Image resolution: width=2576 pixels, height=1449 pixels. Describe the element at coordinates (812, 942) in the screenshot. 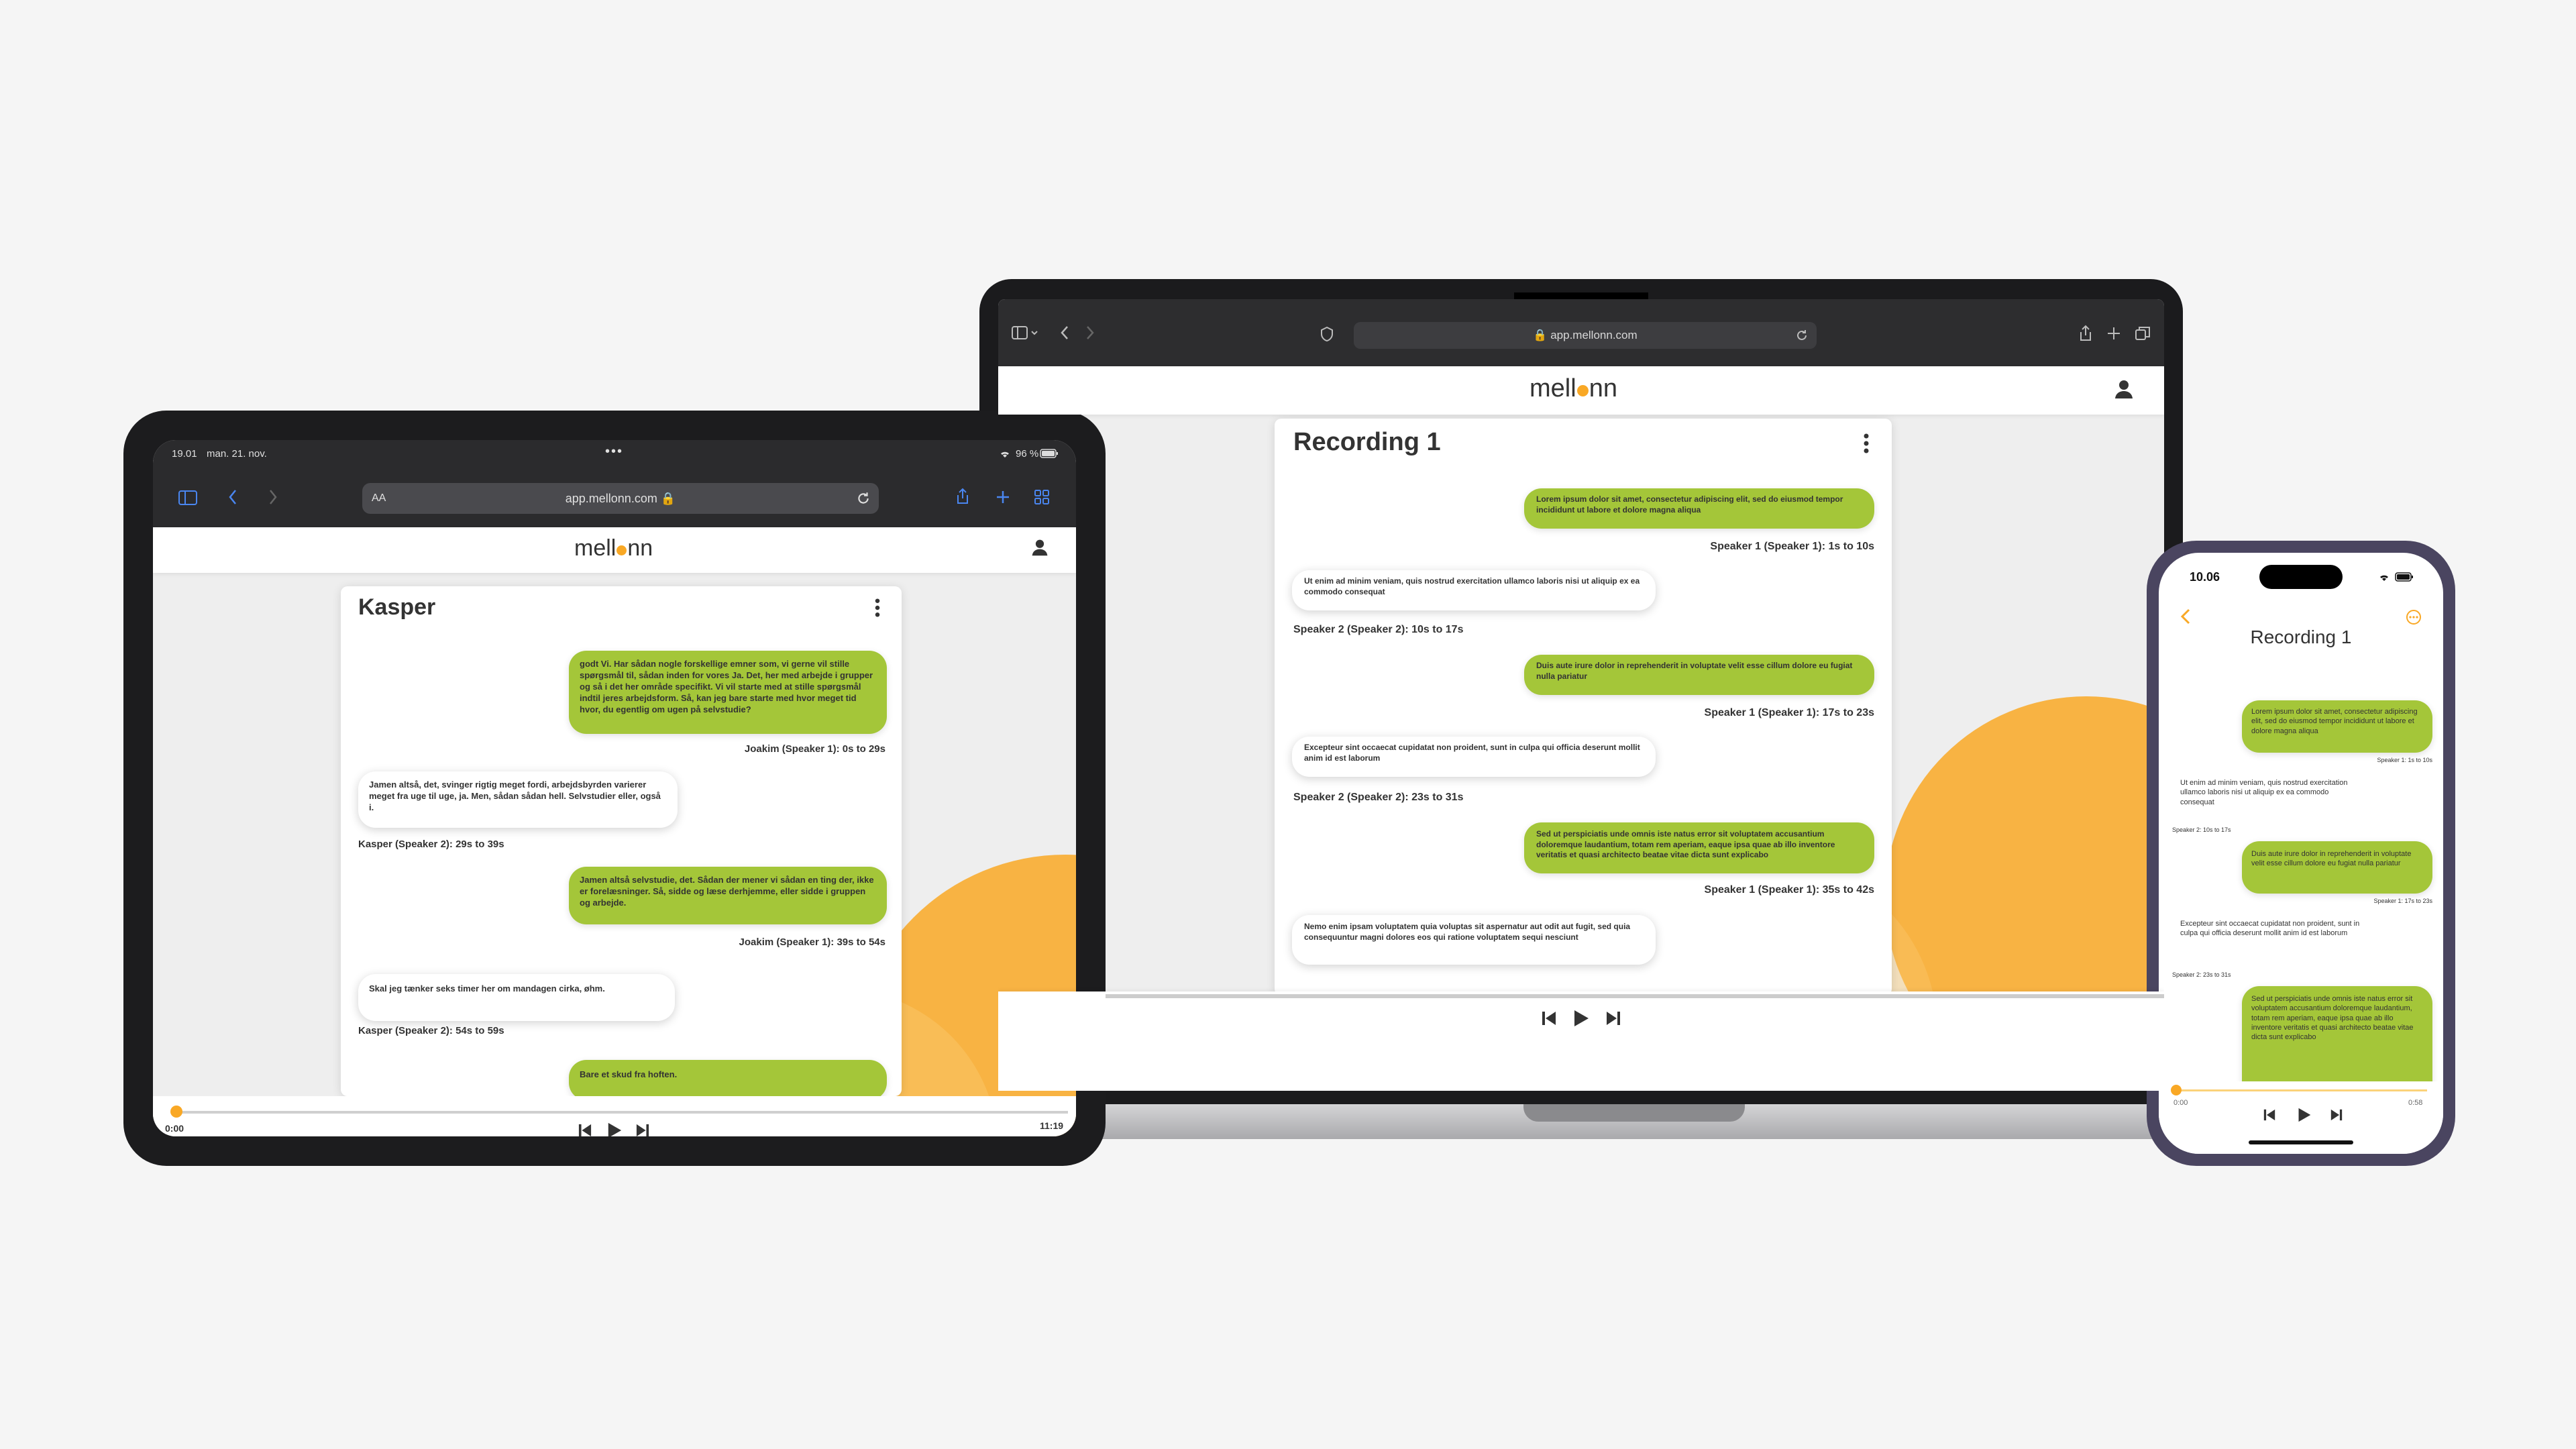

I see `speaker-label: Joakim (Speaker 1): 39s to 54s` at that location.